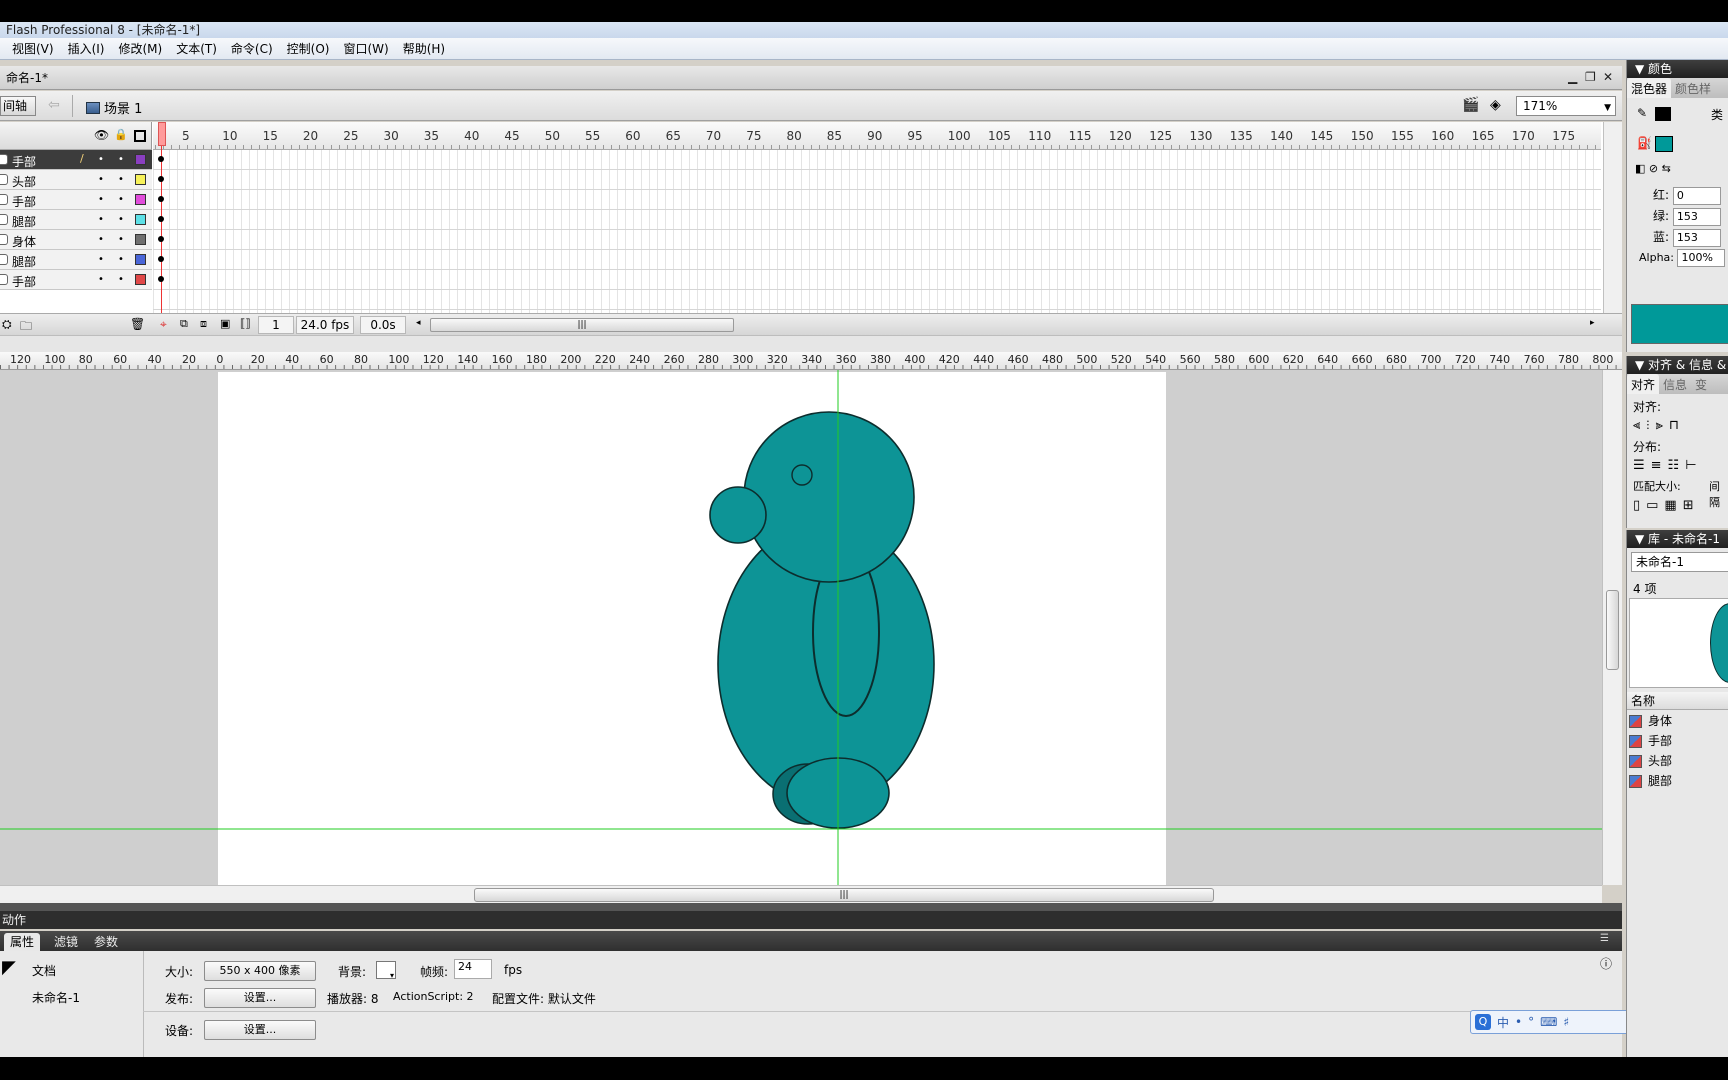  Describe the element at coordinates (114, 107) in the screenshot. I see `scene-breadcrumb: 场景 1` at that location.